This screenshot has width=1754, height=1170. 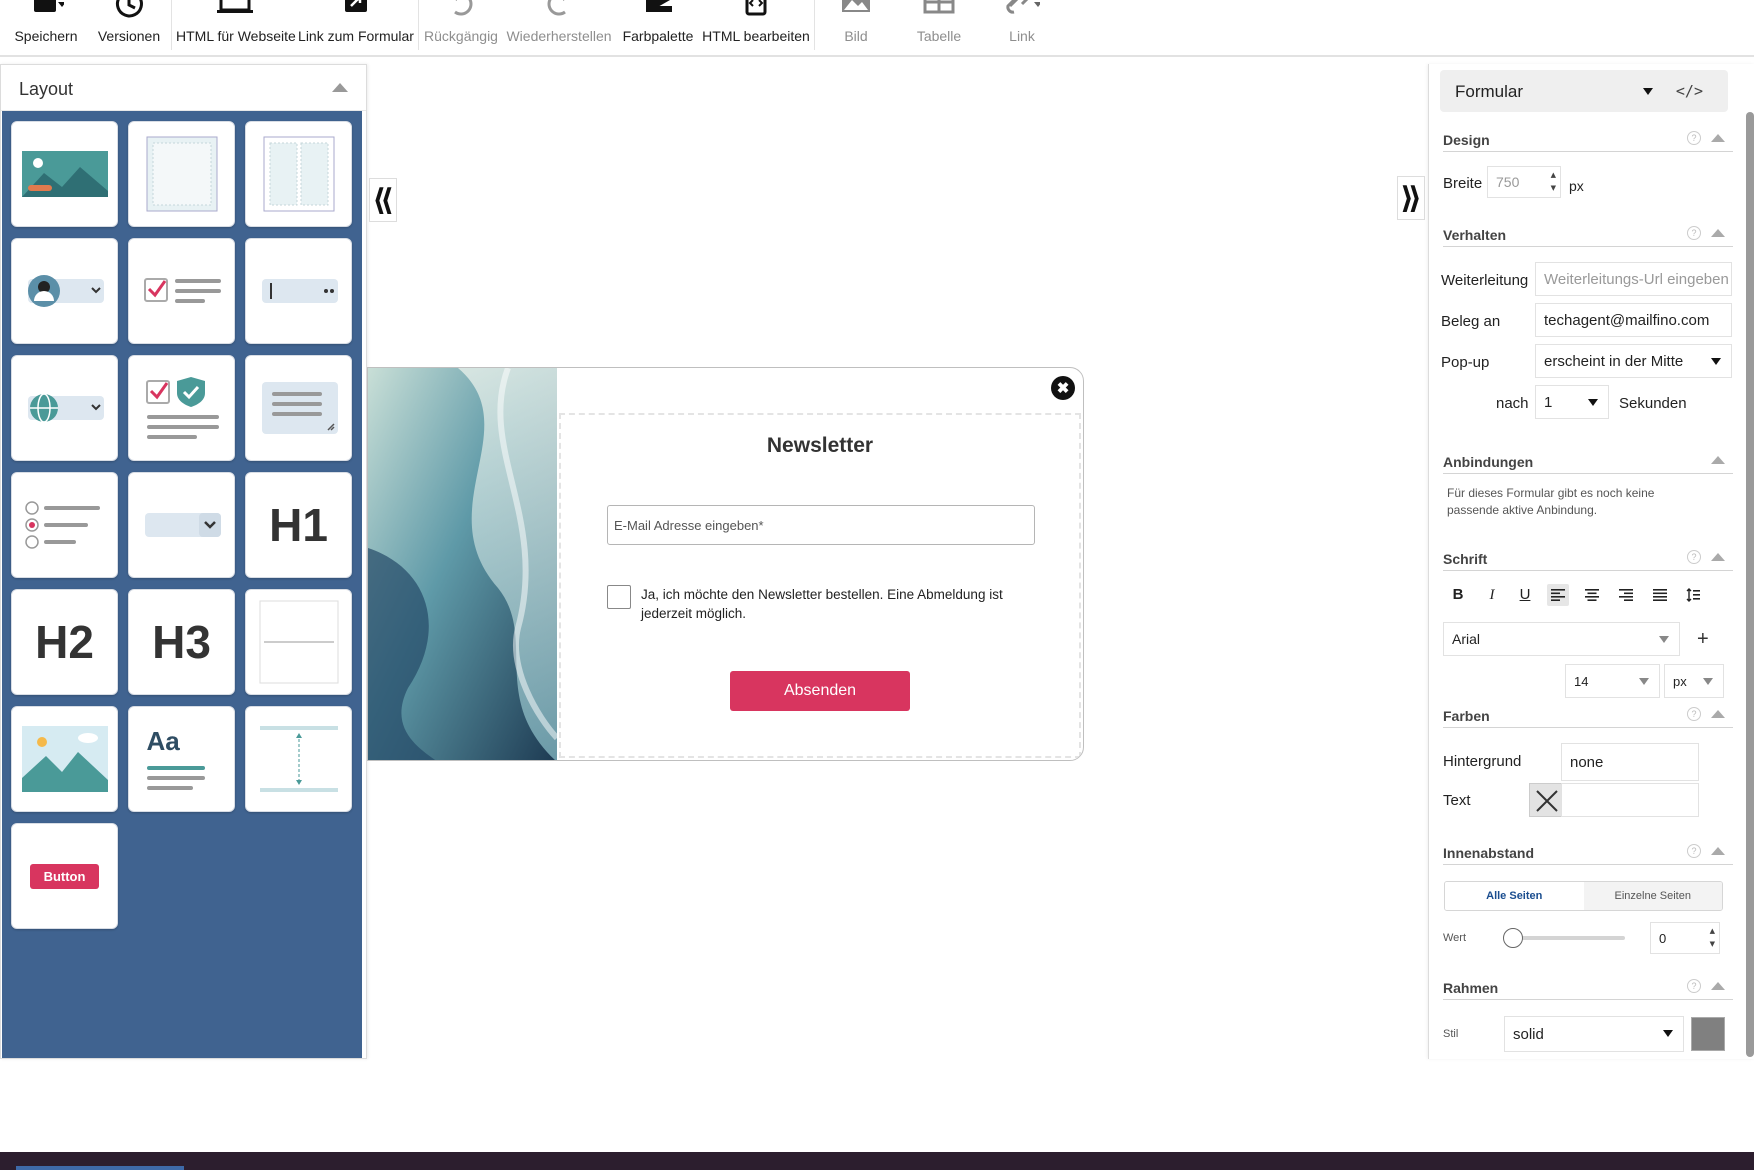 I want to click on align-justify-icon, so click(x=1660, y=595).